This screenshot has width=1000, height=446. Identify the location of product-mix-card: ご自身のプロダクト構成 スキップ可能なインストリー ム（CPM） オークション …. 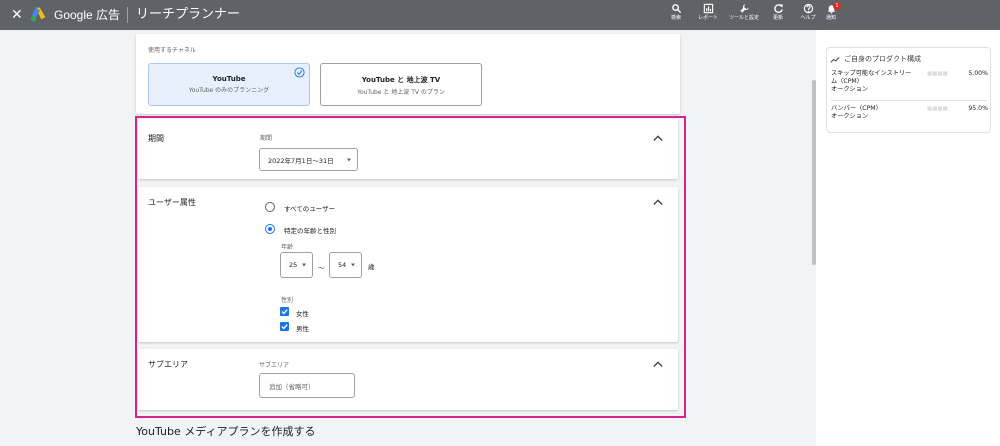
(908, 90).